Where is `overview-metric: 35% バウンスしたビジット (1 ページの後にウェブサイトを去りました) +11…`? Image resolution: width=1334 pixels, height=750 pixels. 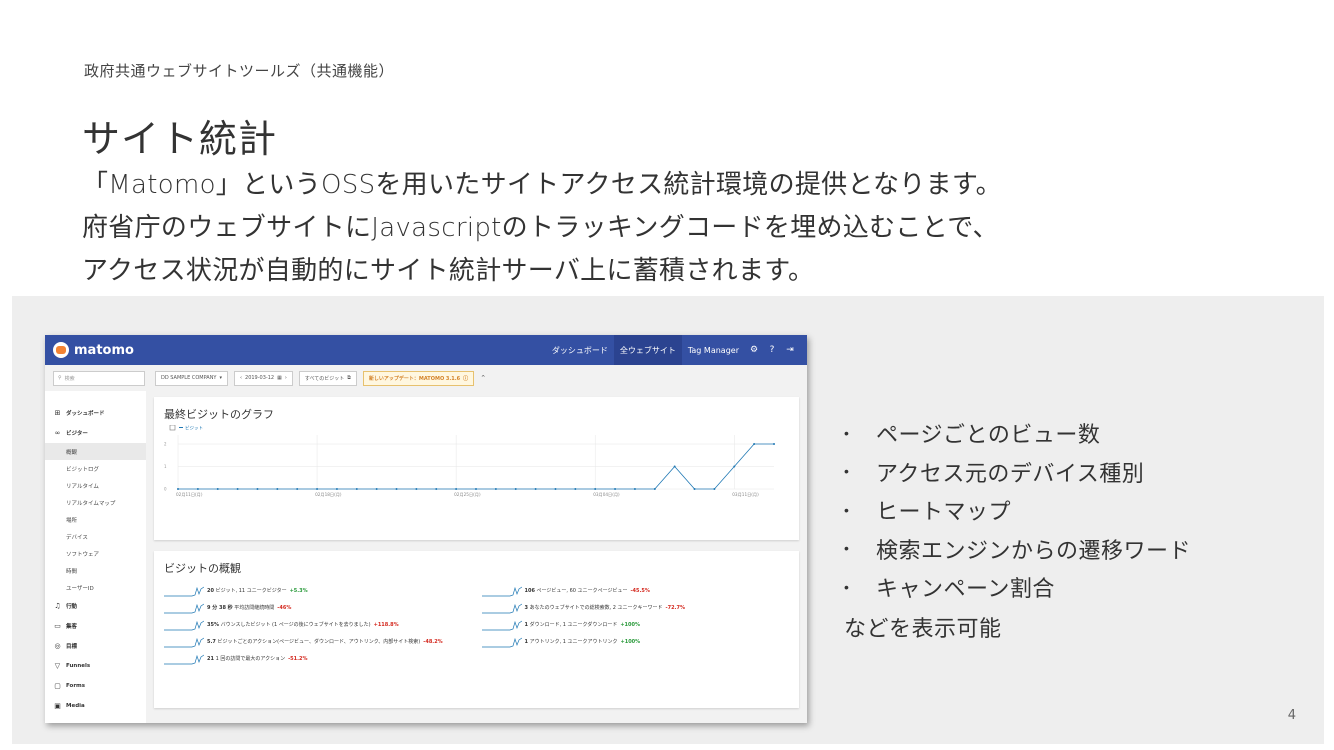
overview-metric: 35% バウンスしたビジット (1 ページの後にウェブサイトを去りました) +11… is located at coordinates (318, 627).